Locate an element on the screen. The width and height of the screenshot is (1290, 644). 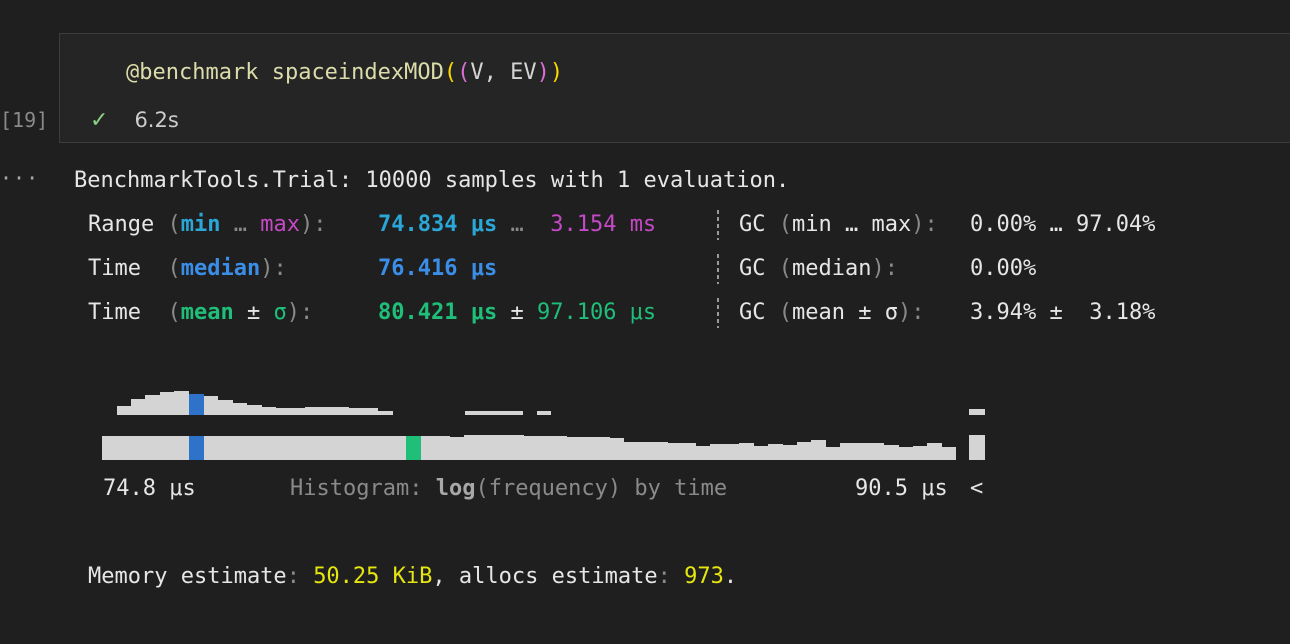
histogram-caption: Histogram: log(frequency) by time is located at coordinates (509, 488).